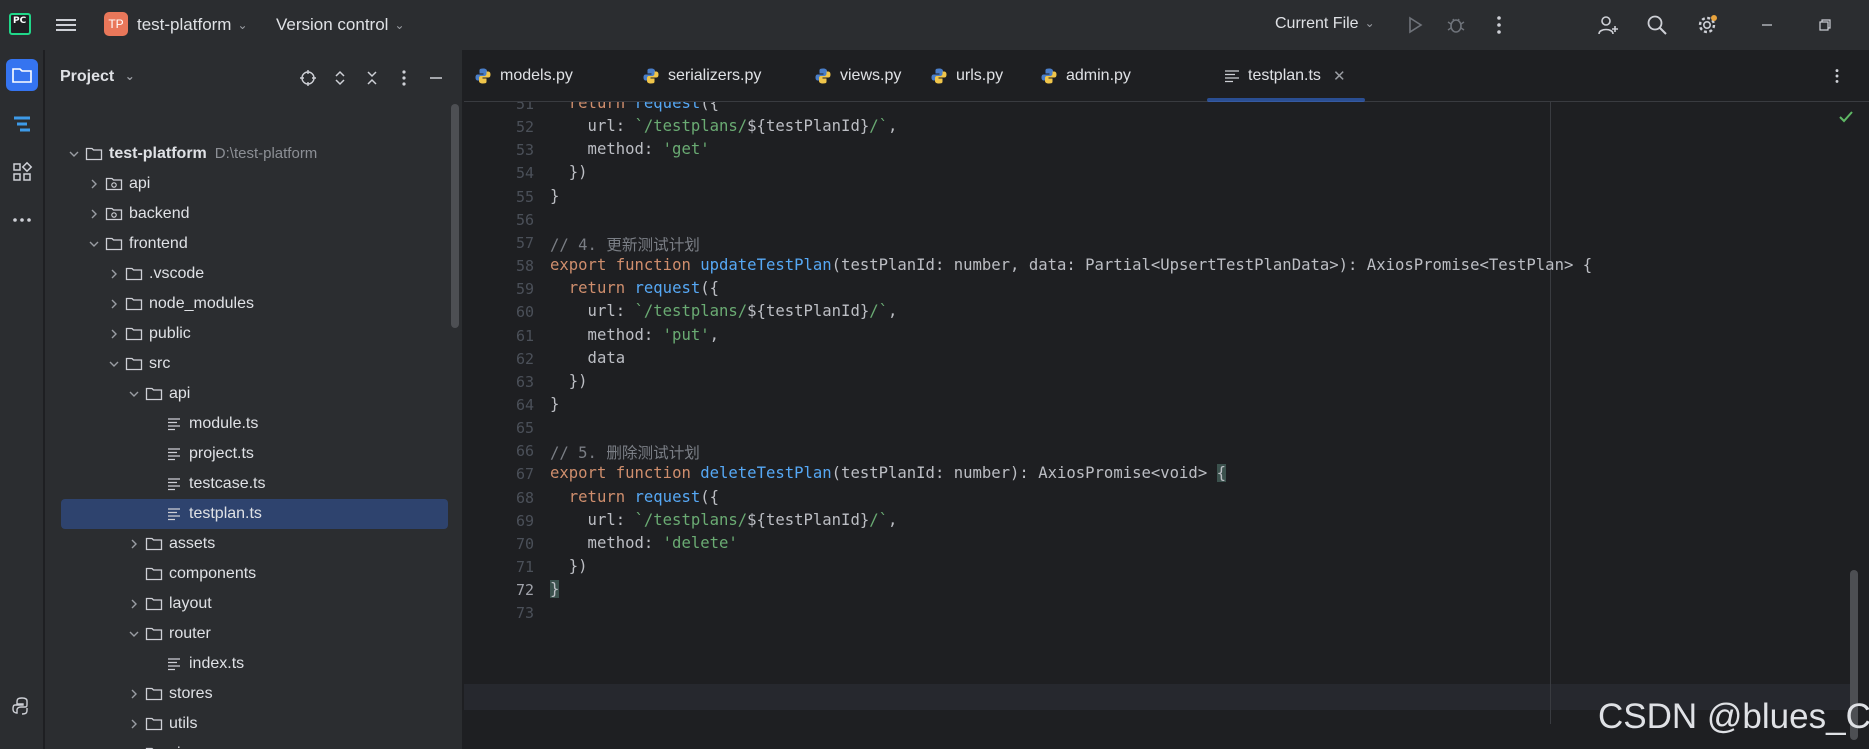 Image resolution: width=1869 pixels, height=749 pixels. Describe the element at coordinates (154, 544) in the screenshot. I see `folder-icon` at that location.